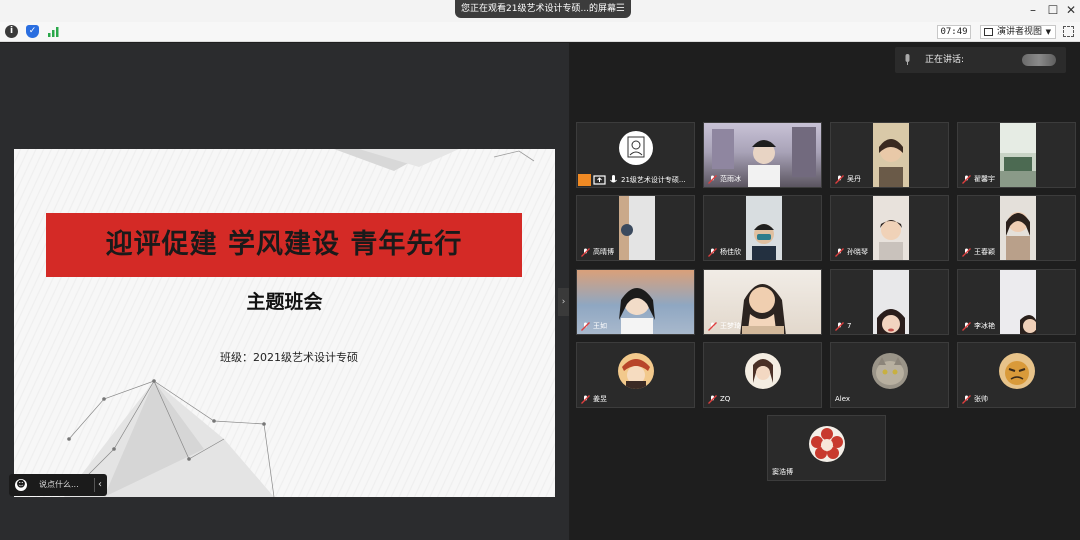 This screenshot has width=1080, height=540. Describe the element at coordinates (1053, 10) in the screenshot. I see `maximize-icon: ☐` at that location.